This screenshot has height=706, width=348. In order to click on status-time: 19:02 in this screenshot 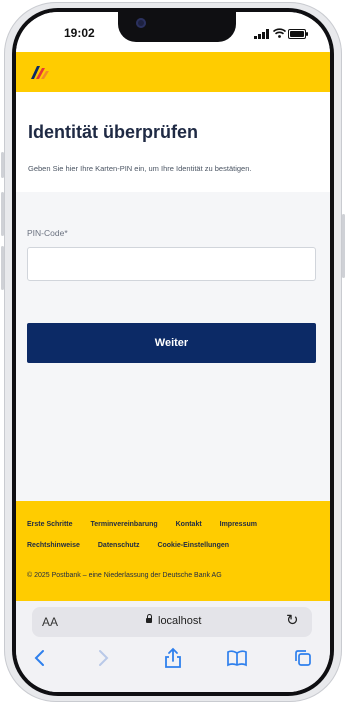, I will do `click(79, 33)`.